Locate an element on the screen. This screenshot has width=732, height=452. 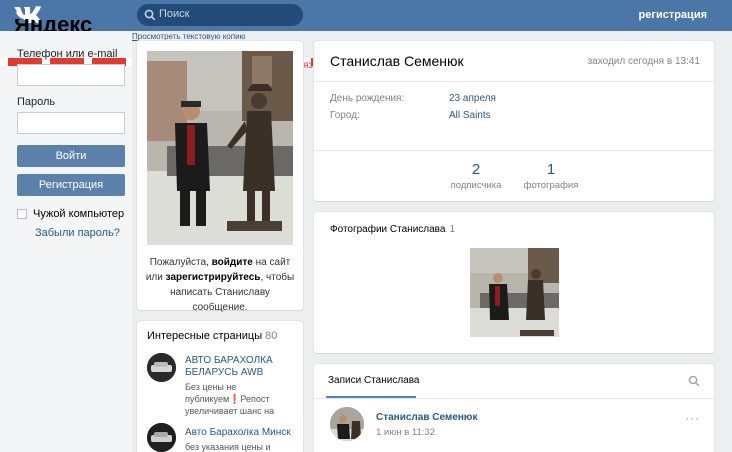
photos-title-count: 1 is located at coordinates (452, 229).